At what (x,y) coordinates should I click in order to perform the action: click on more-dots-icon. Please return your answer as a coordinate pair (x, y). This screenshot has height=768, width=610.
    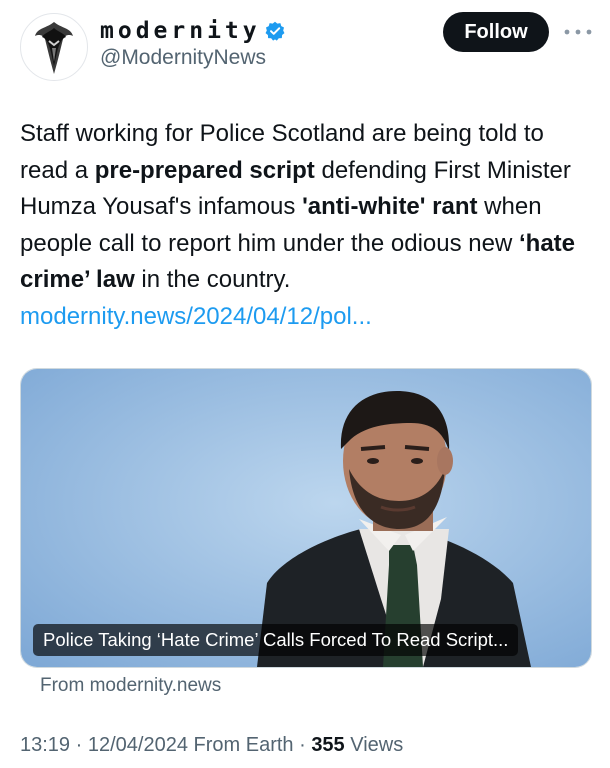
    Looking at the image, I should click on (578, 32).